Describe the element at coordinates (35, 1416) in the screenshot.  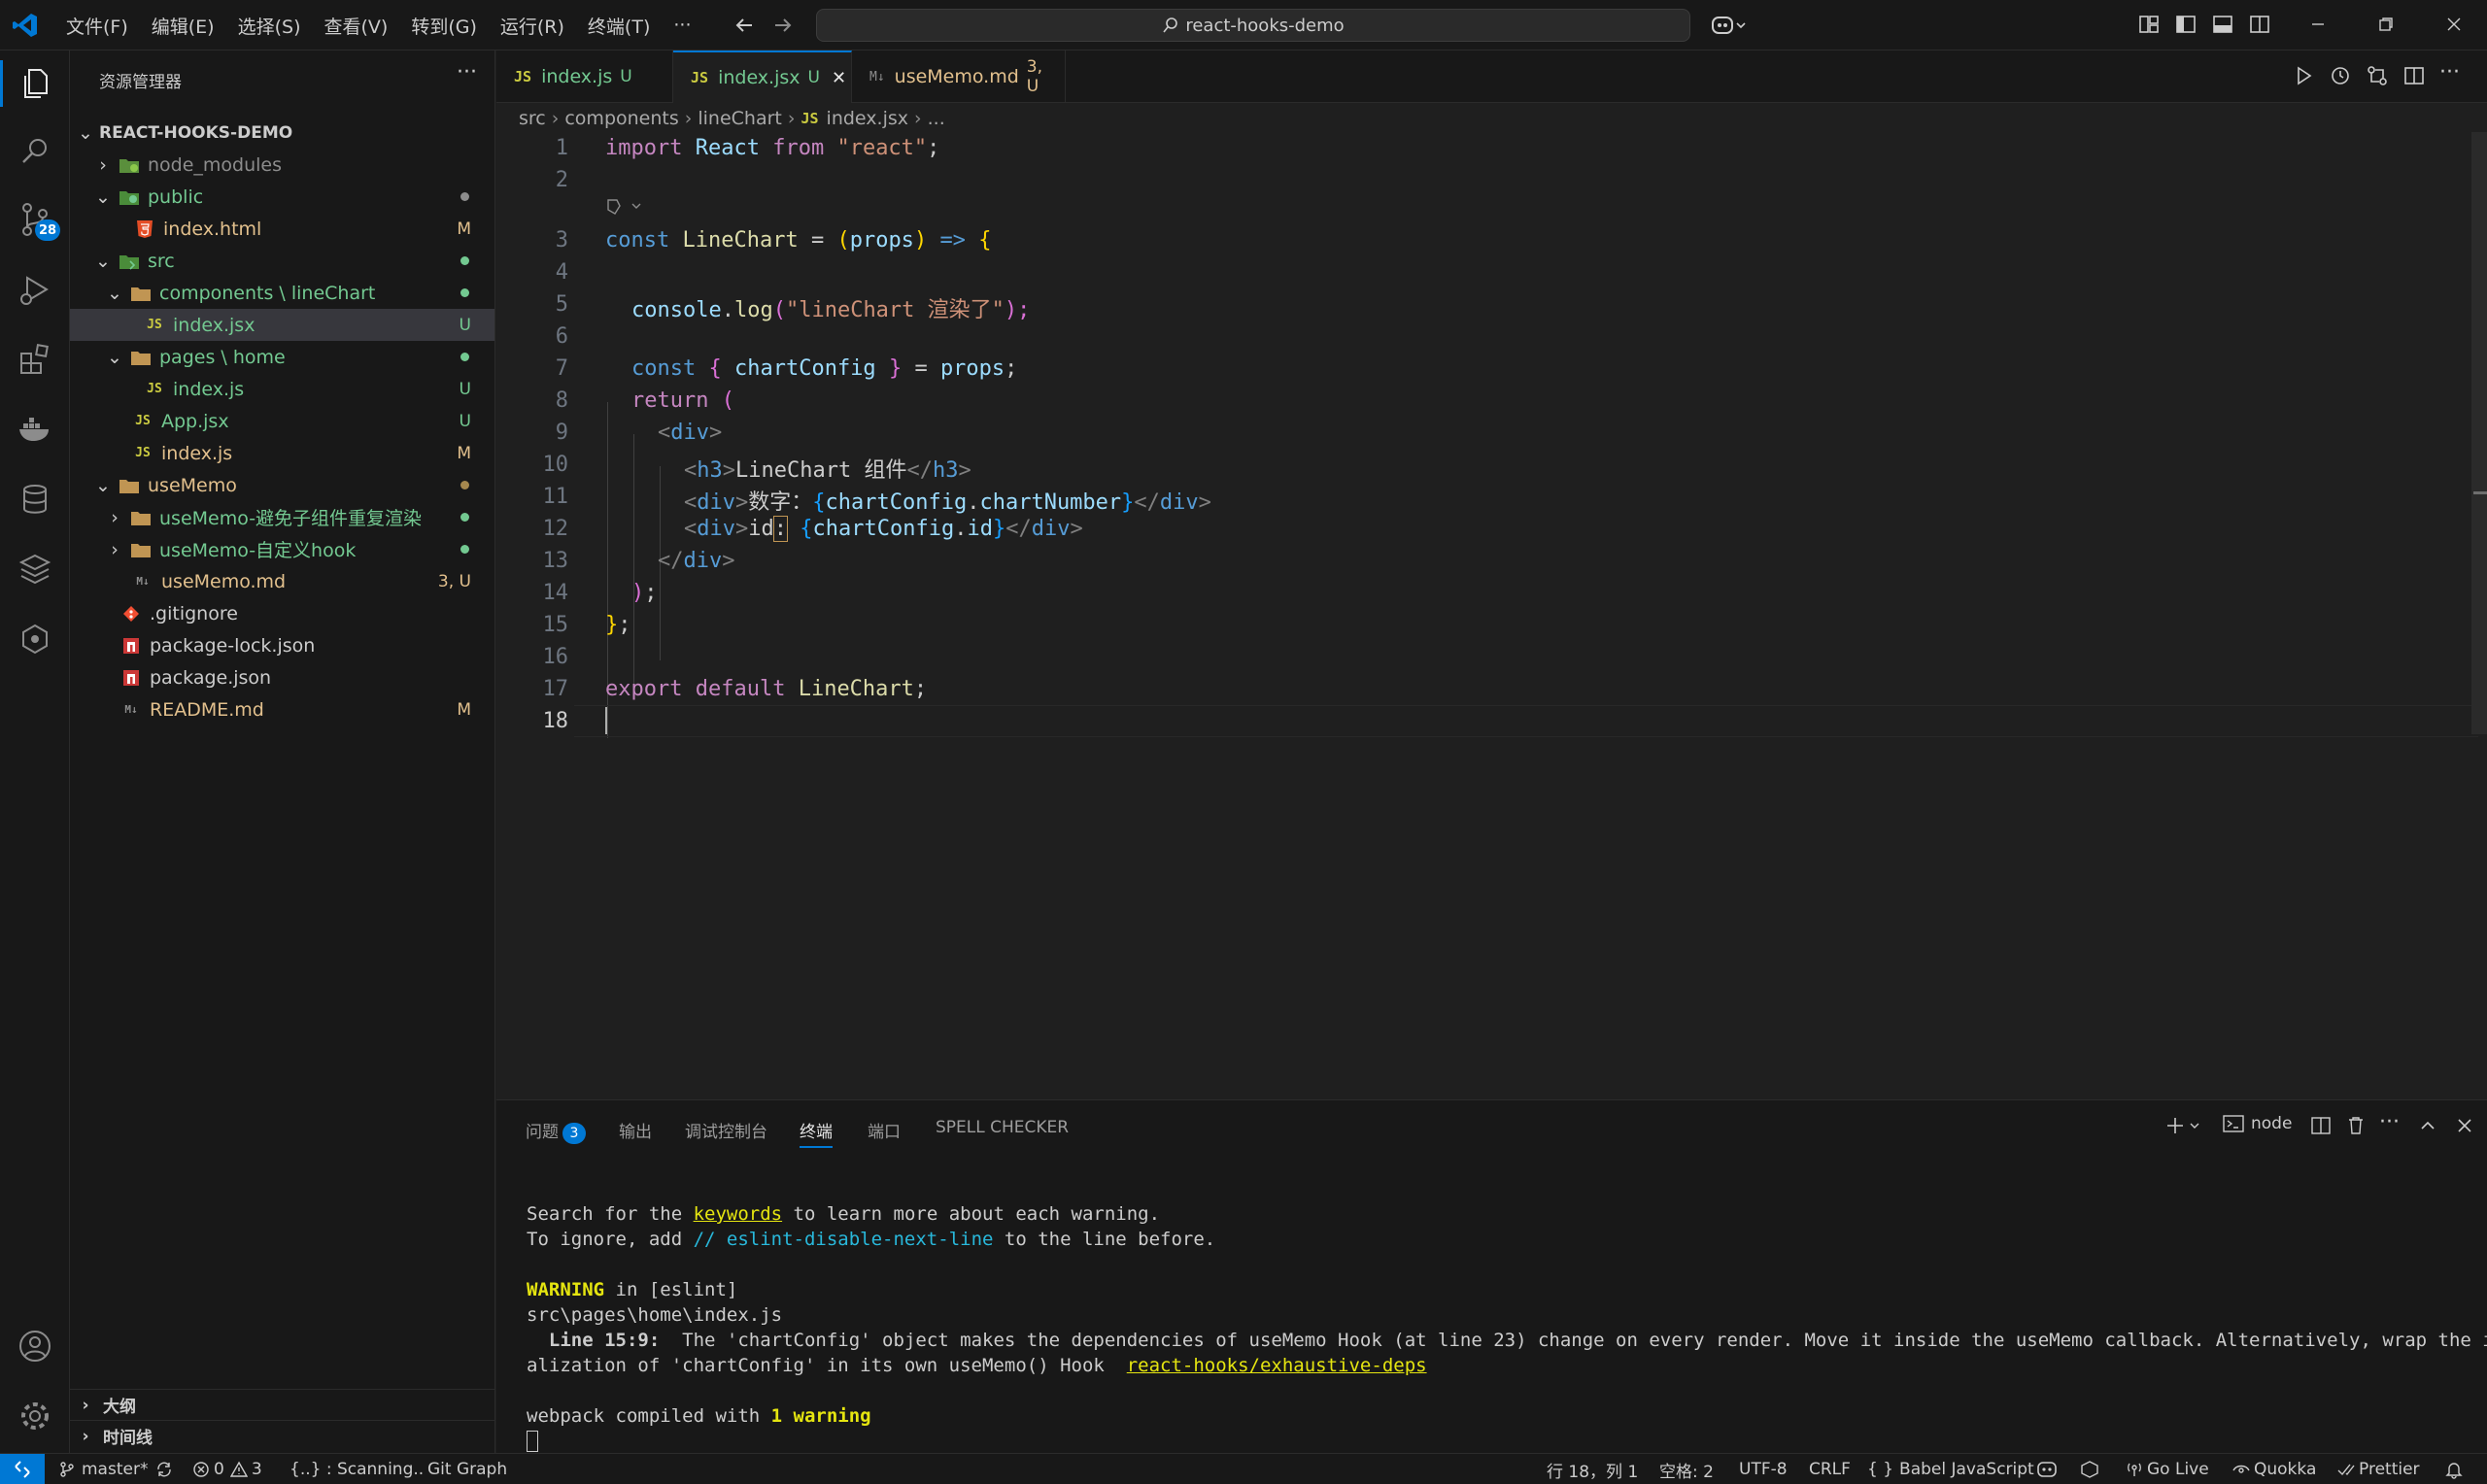
I see `settings-gear-icon` at that location.